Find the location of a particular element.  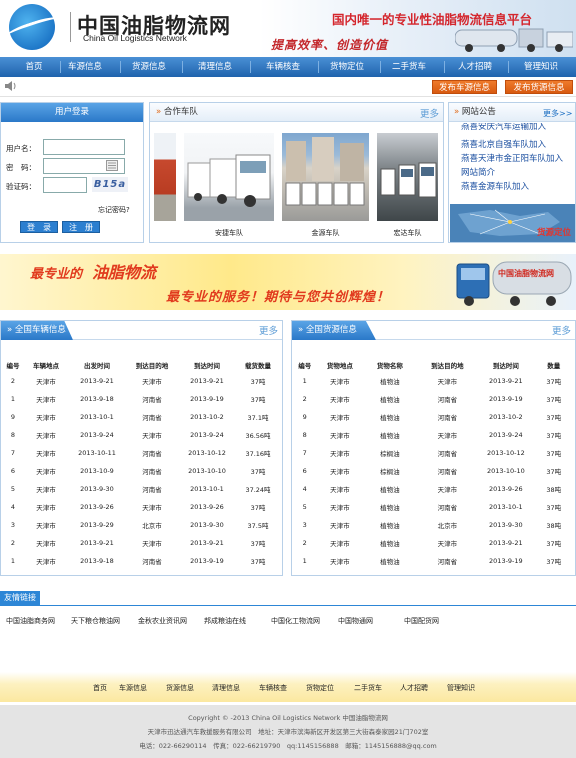

table-row: 1 天津市 植物油 天津市 2013-9-21 37吨 is located at coordinates (433, 381).